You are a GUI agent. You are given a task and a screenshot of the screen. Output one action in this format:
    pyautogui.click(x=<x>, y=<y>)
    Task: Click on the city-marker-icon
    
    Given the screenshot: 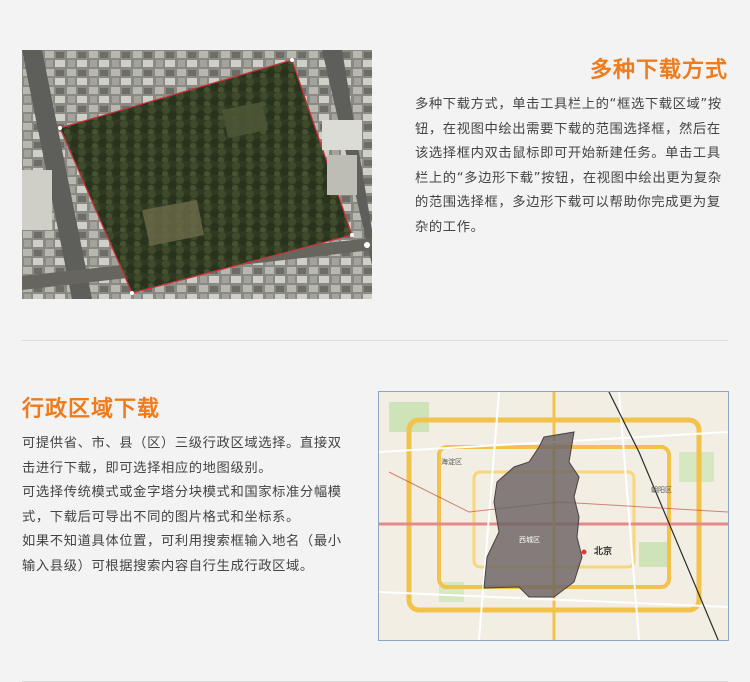 What is the action you would take?
    pyautogui.click(x=584, y=552)
    